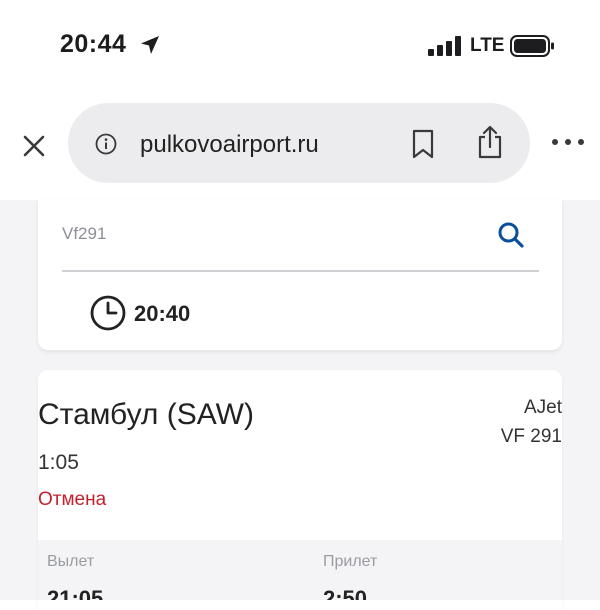 This screenshot has height=610, width=600. Describe the element at coordinates (531, 436) in the screenshot. I see `flight-number: VF 291` at that location.